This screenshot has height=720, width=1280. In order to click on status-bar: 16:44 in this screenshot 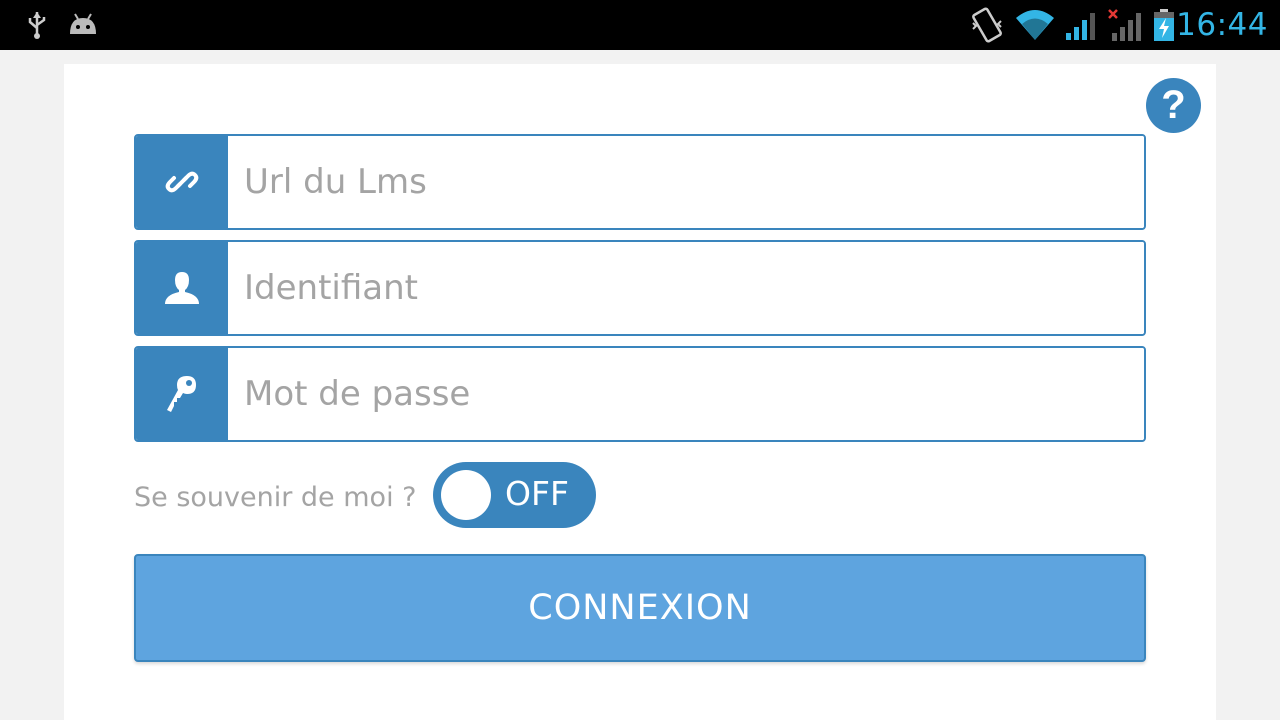, I will do `click(640, 25)`.